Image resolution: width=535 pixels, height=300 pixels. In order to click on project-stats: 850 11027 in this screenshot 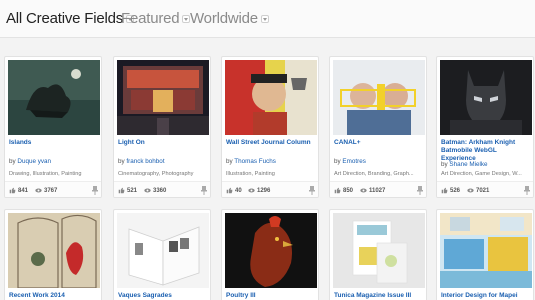, I will do `click(378, 189)`.